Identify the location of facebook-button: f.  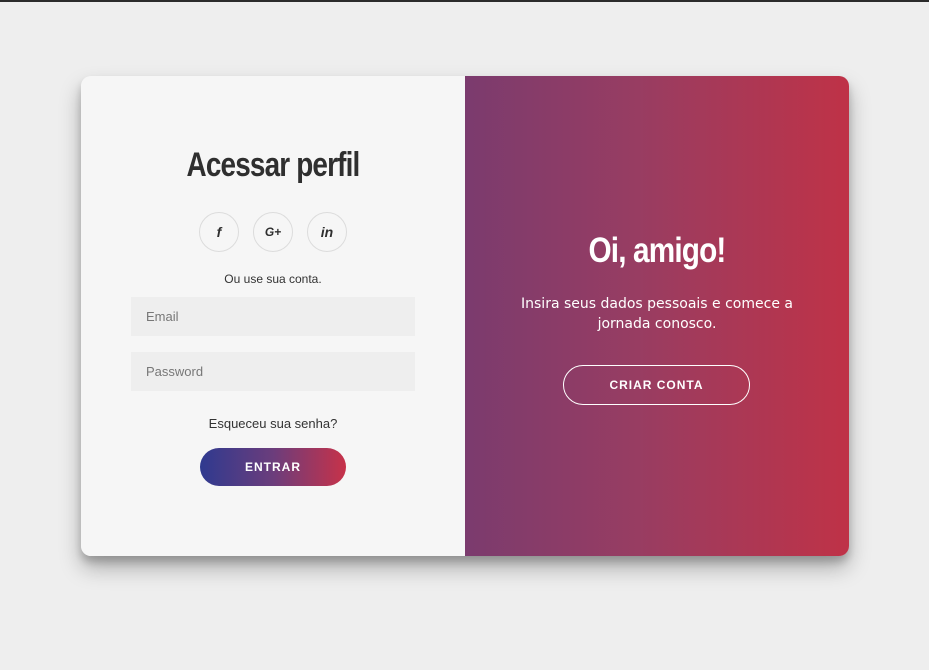
(219, 232).